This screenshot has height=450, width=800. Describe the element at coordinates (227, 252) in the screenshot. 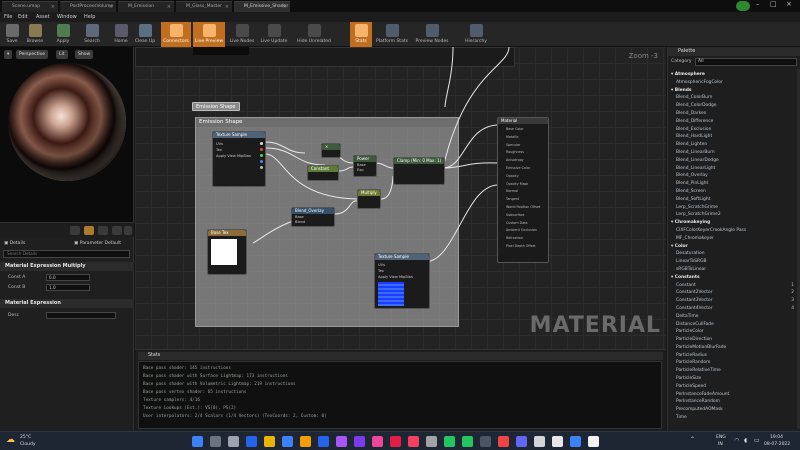

I see `base-tex-node: Base Tex` at that location.